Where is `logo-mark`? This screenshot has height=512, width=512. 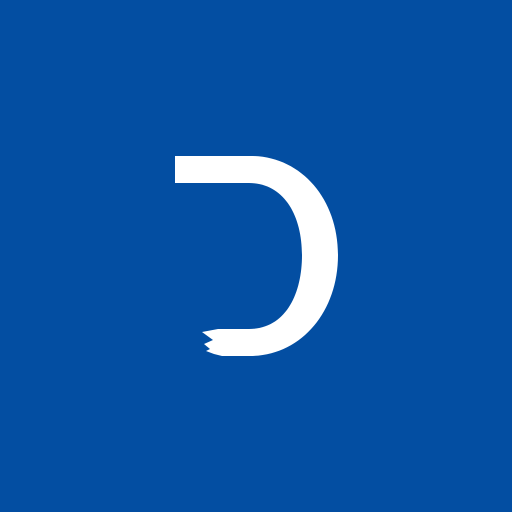
logo-mark is located at coordinates (256, 256).